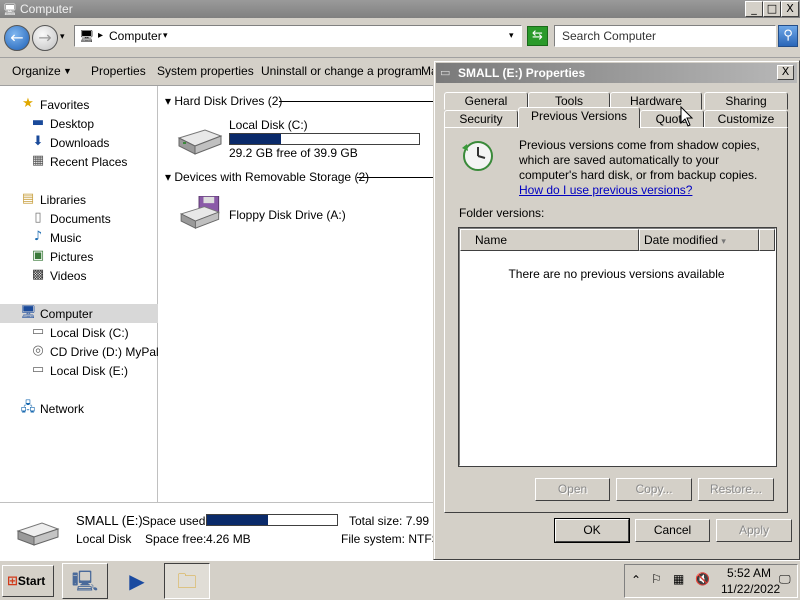  Describe the element at coordinates (788, 36) in the screenshot. I see `search-button: ⚲` at that location.